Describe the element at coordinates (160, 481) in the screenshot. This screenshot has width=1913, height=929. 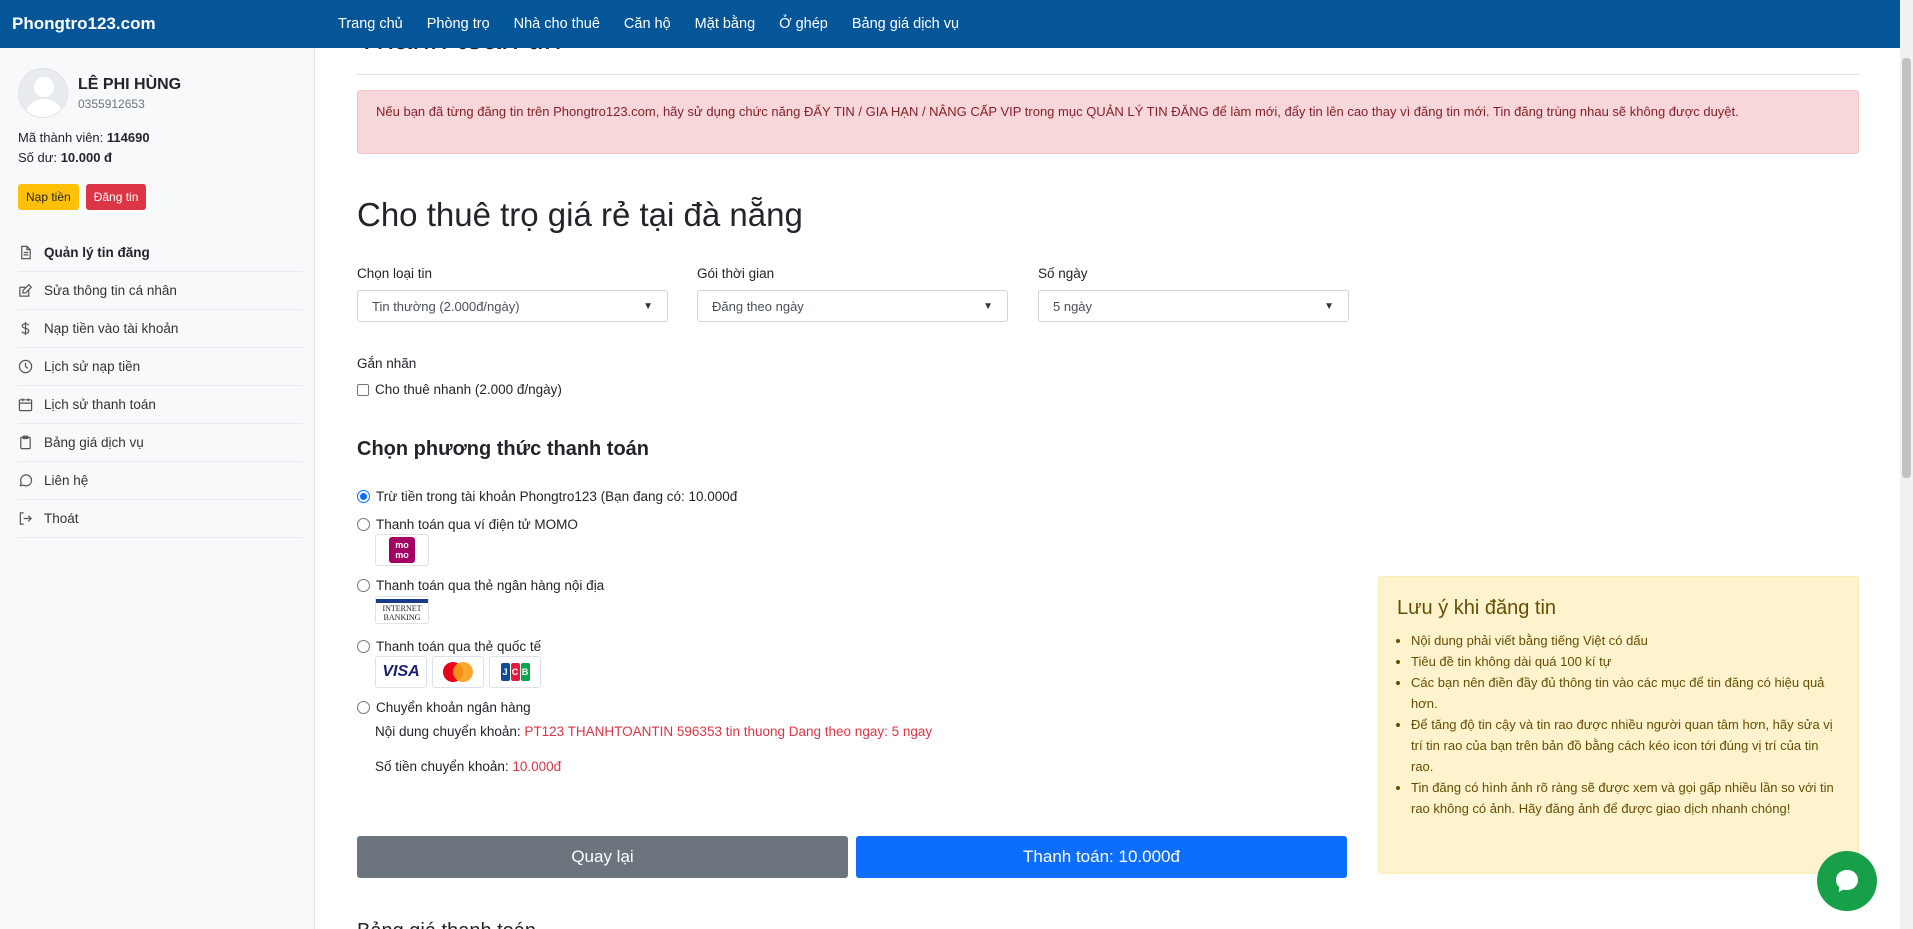
I see `sidebar-item-contact: Liên hệ` at that location.